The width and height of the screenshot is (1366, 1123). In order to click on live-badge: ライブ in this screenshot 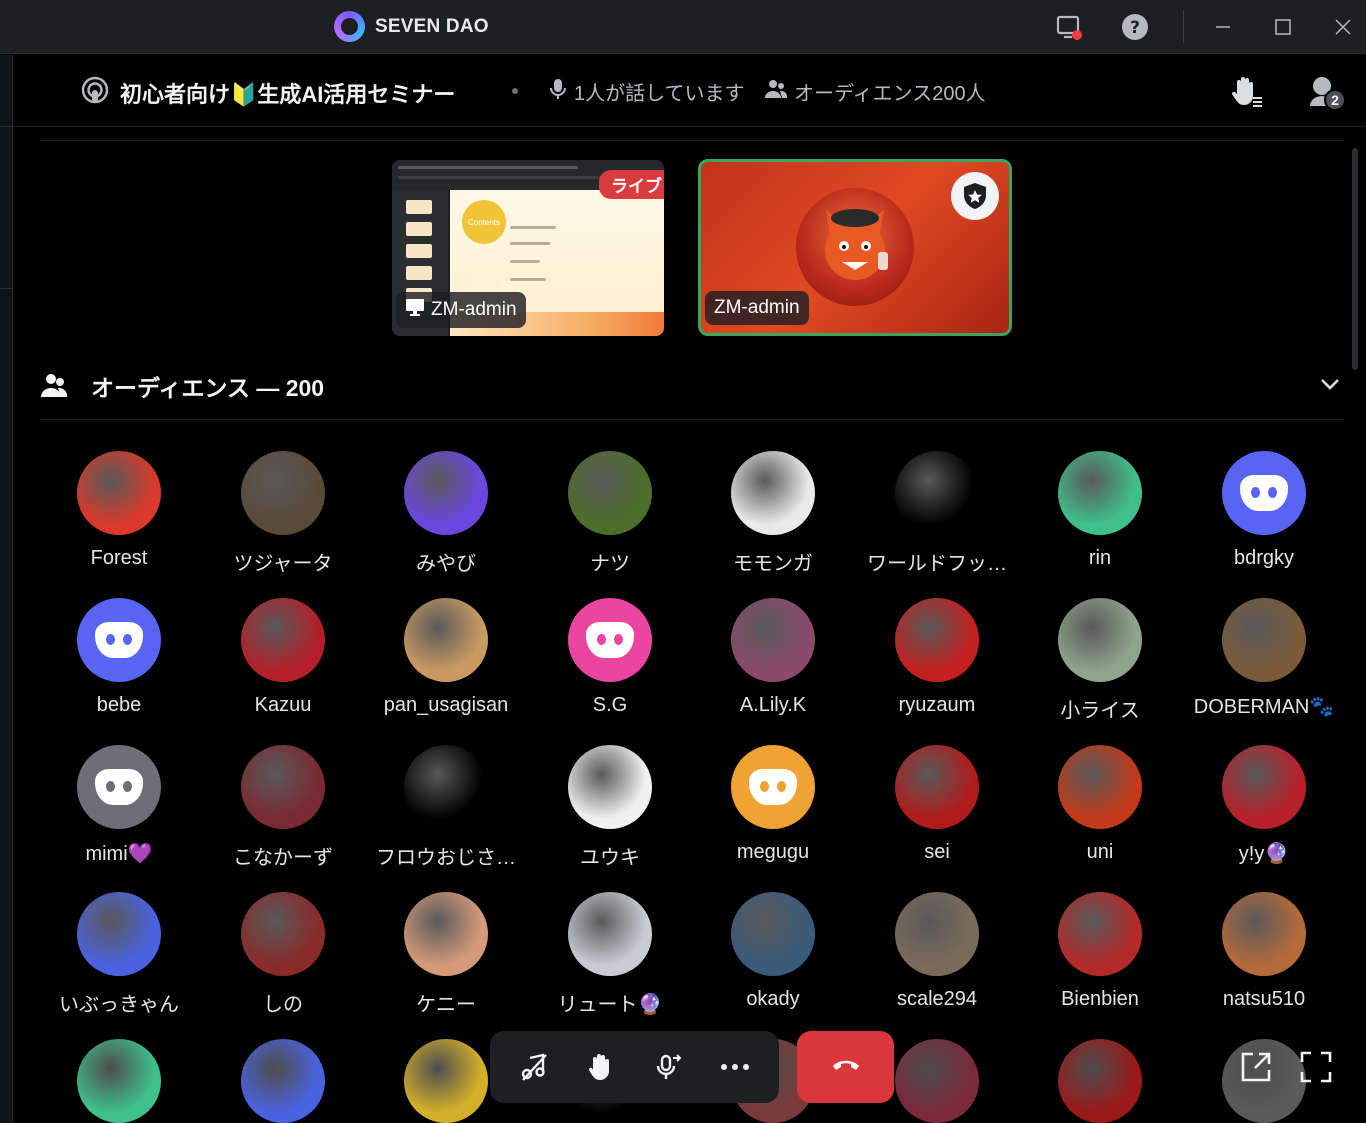, I will do `click(631, 184)`.